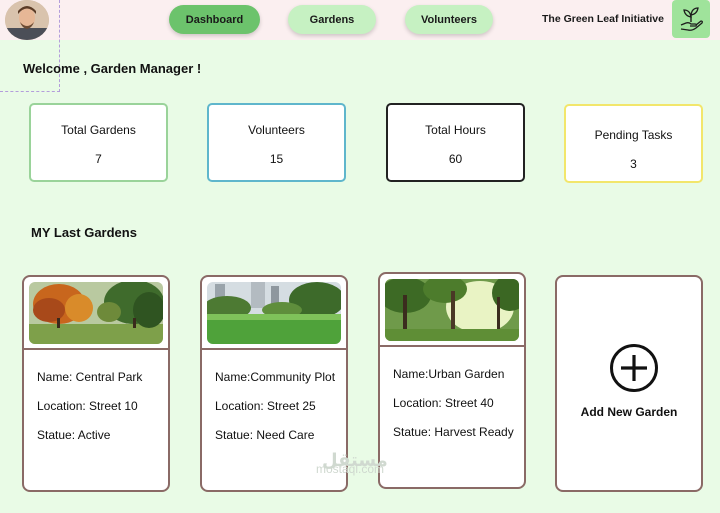 The width and height of the screenshot is (720, 513). I want to click on stat-label: Total Hours, so click(455, 130).